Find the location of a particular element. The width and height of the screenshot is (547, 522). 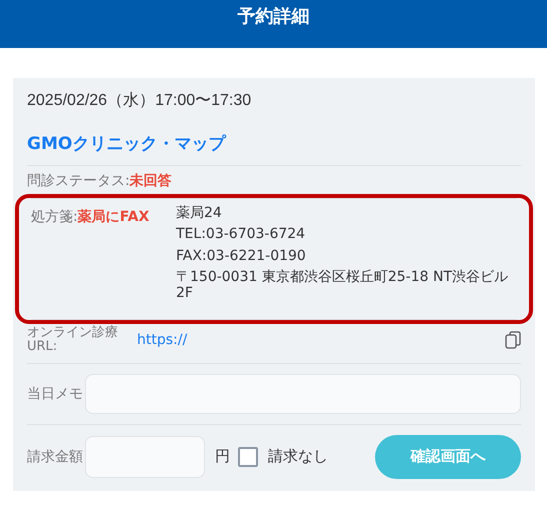

pharmacy-info: FAX:03-6221-0190 is located at coordinates (241, 256).